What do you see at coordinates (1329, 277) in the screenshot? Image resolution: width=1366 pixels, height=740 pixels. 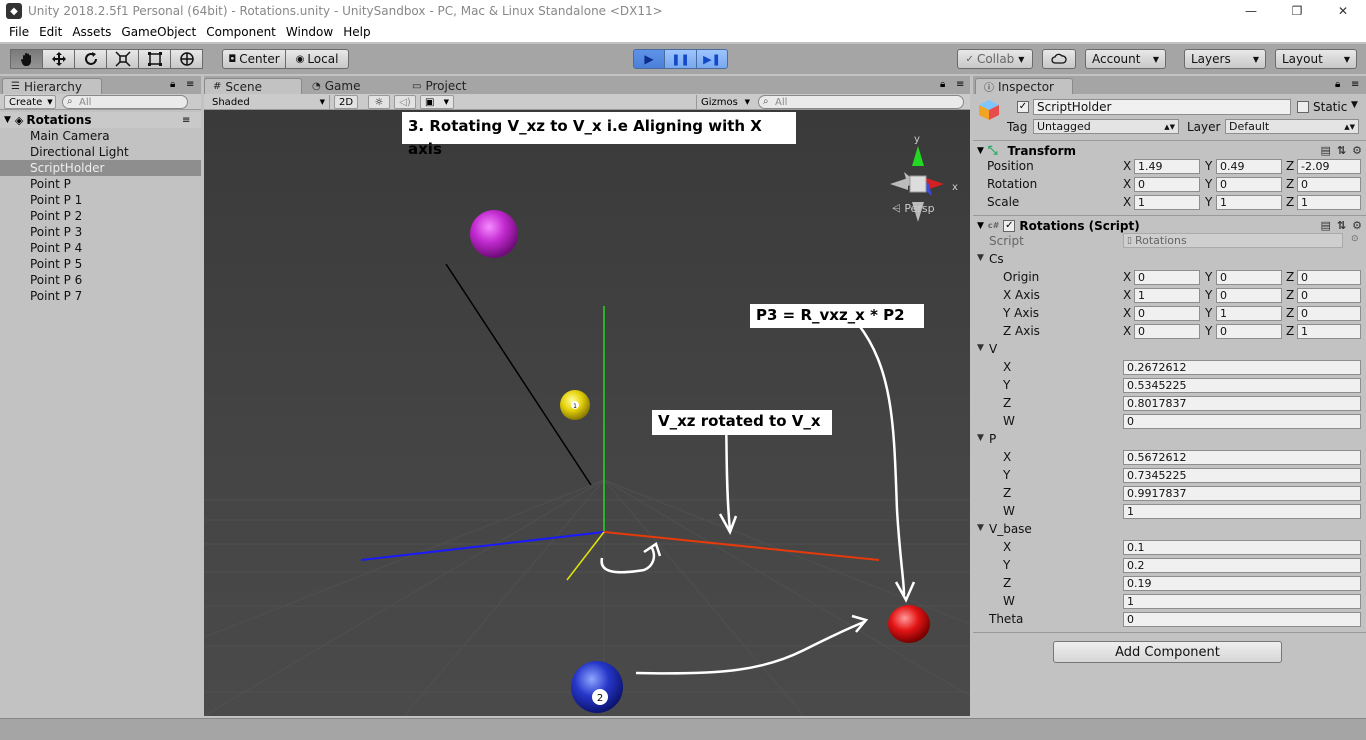 I see `cs-origin-z-field: 0` at bounding box center [1329, 277].